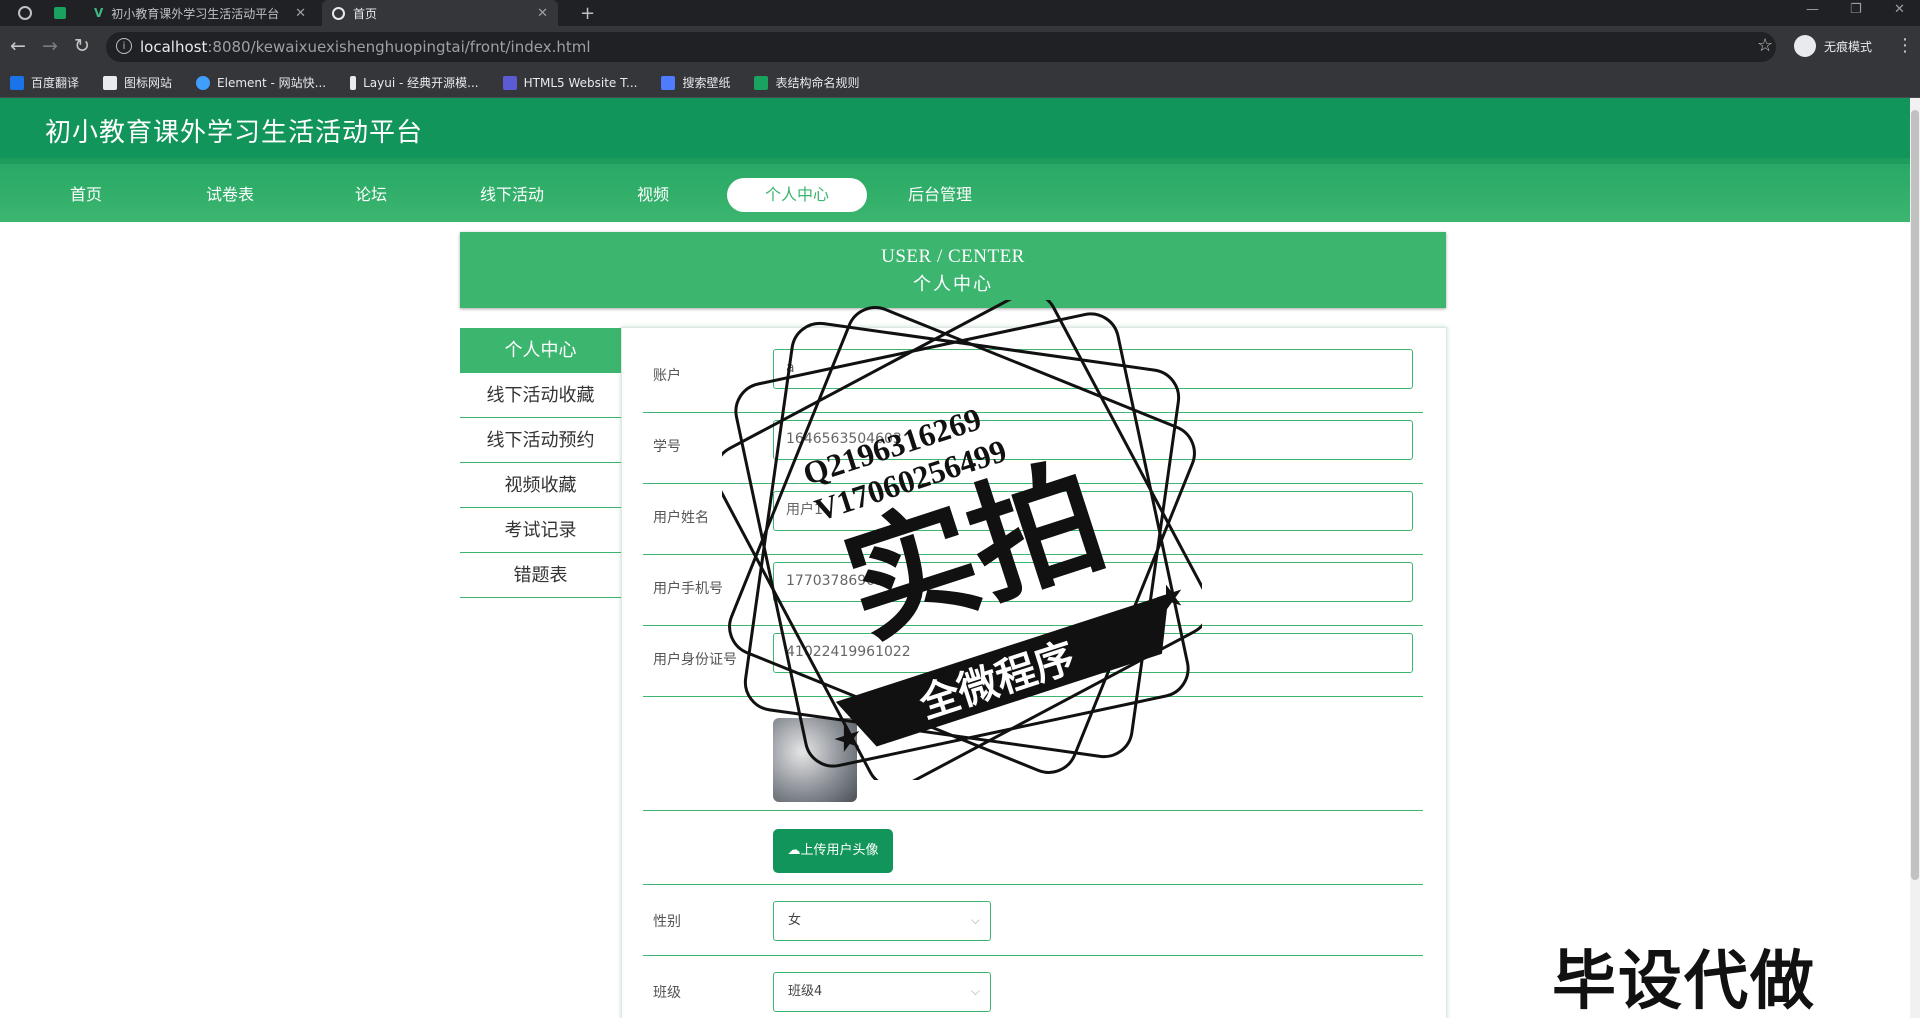 The image size is (1920, 1022). Describe the element at coordinates (797, 195) in the screenshot. I see `nav-user-center: 个人中心` at that location.